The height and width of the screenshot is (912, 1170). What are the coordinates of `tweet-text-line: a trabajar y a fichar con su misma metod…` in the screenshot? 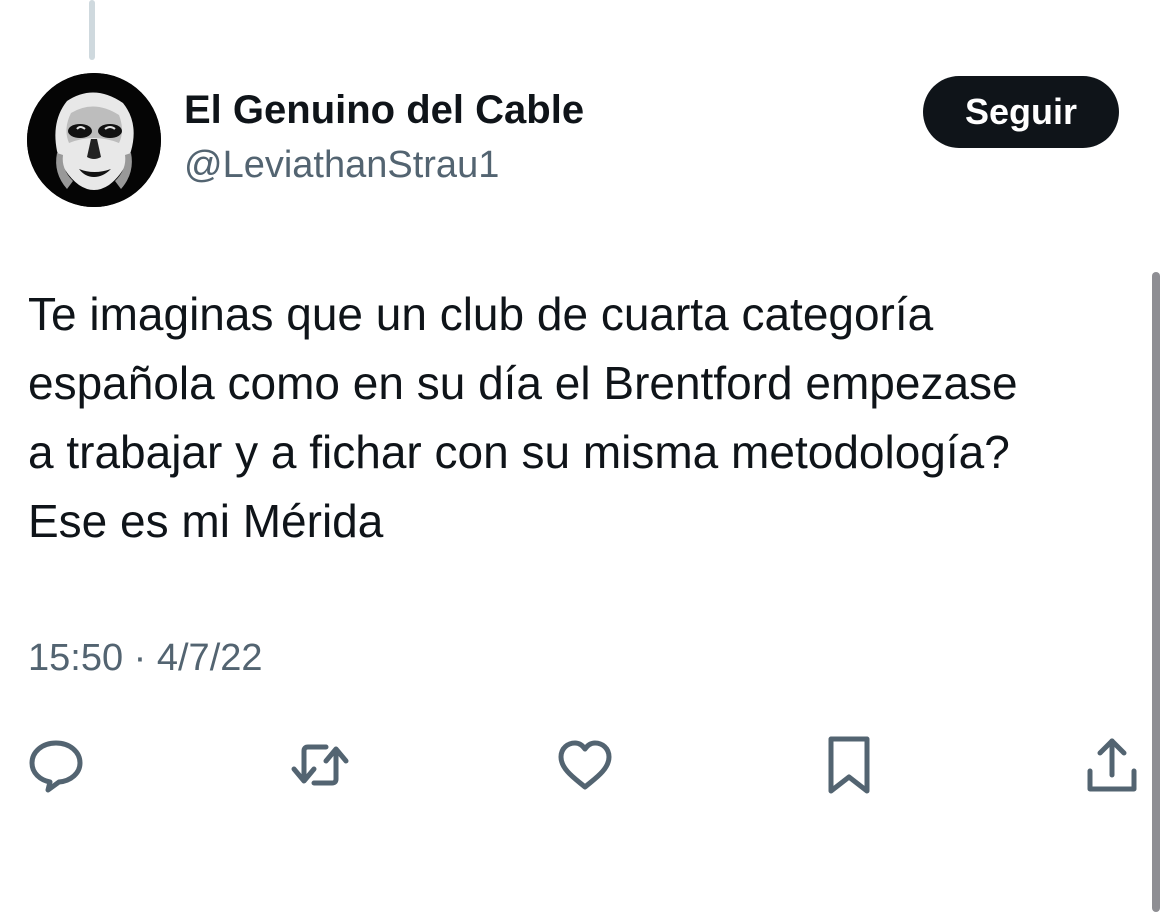 It's located at (519, 452).